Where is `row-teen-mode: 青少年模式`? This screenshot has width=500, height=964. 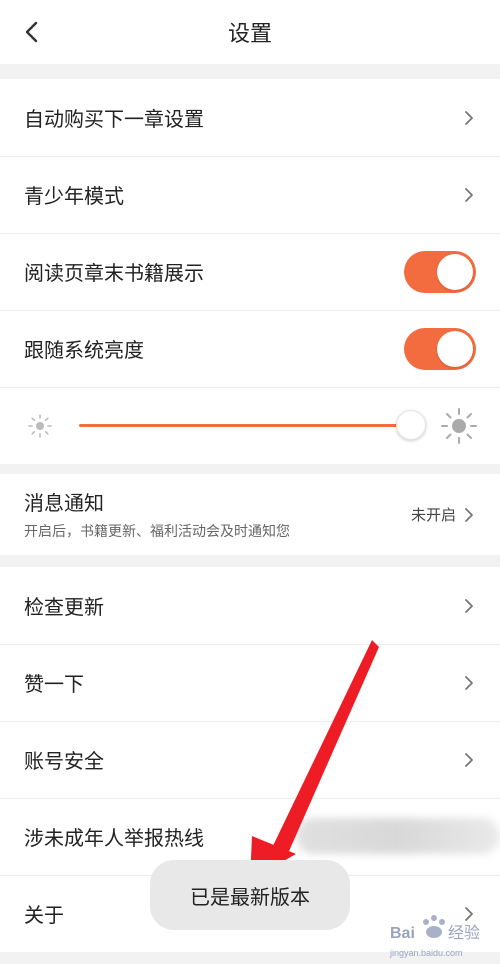
row-teen-mode: 青少年模式 is located at coordinates (250, 194).